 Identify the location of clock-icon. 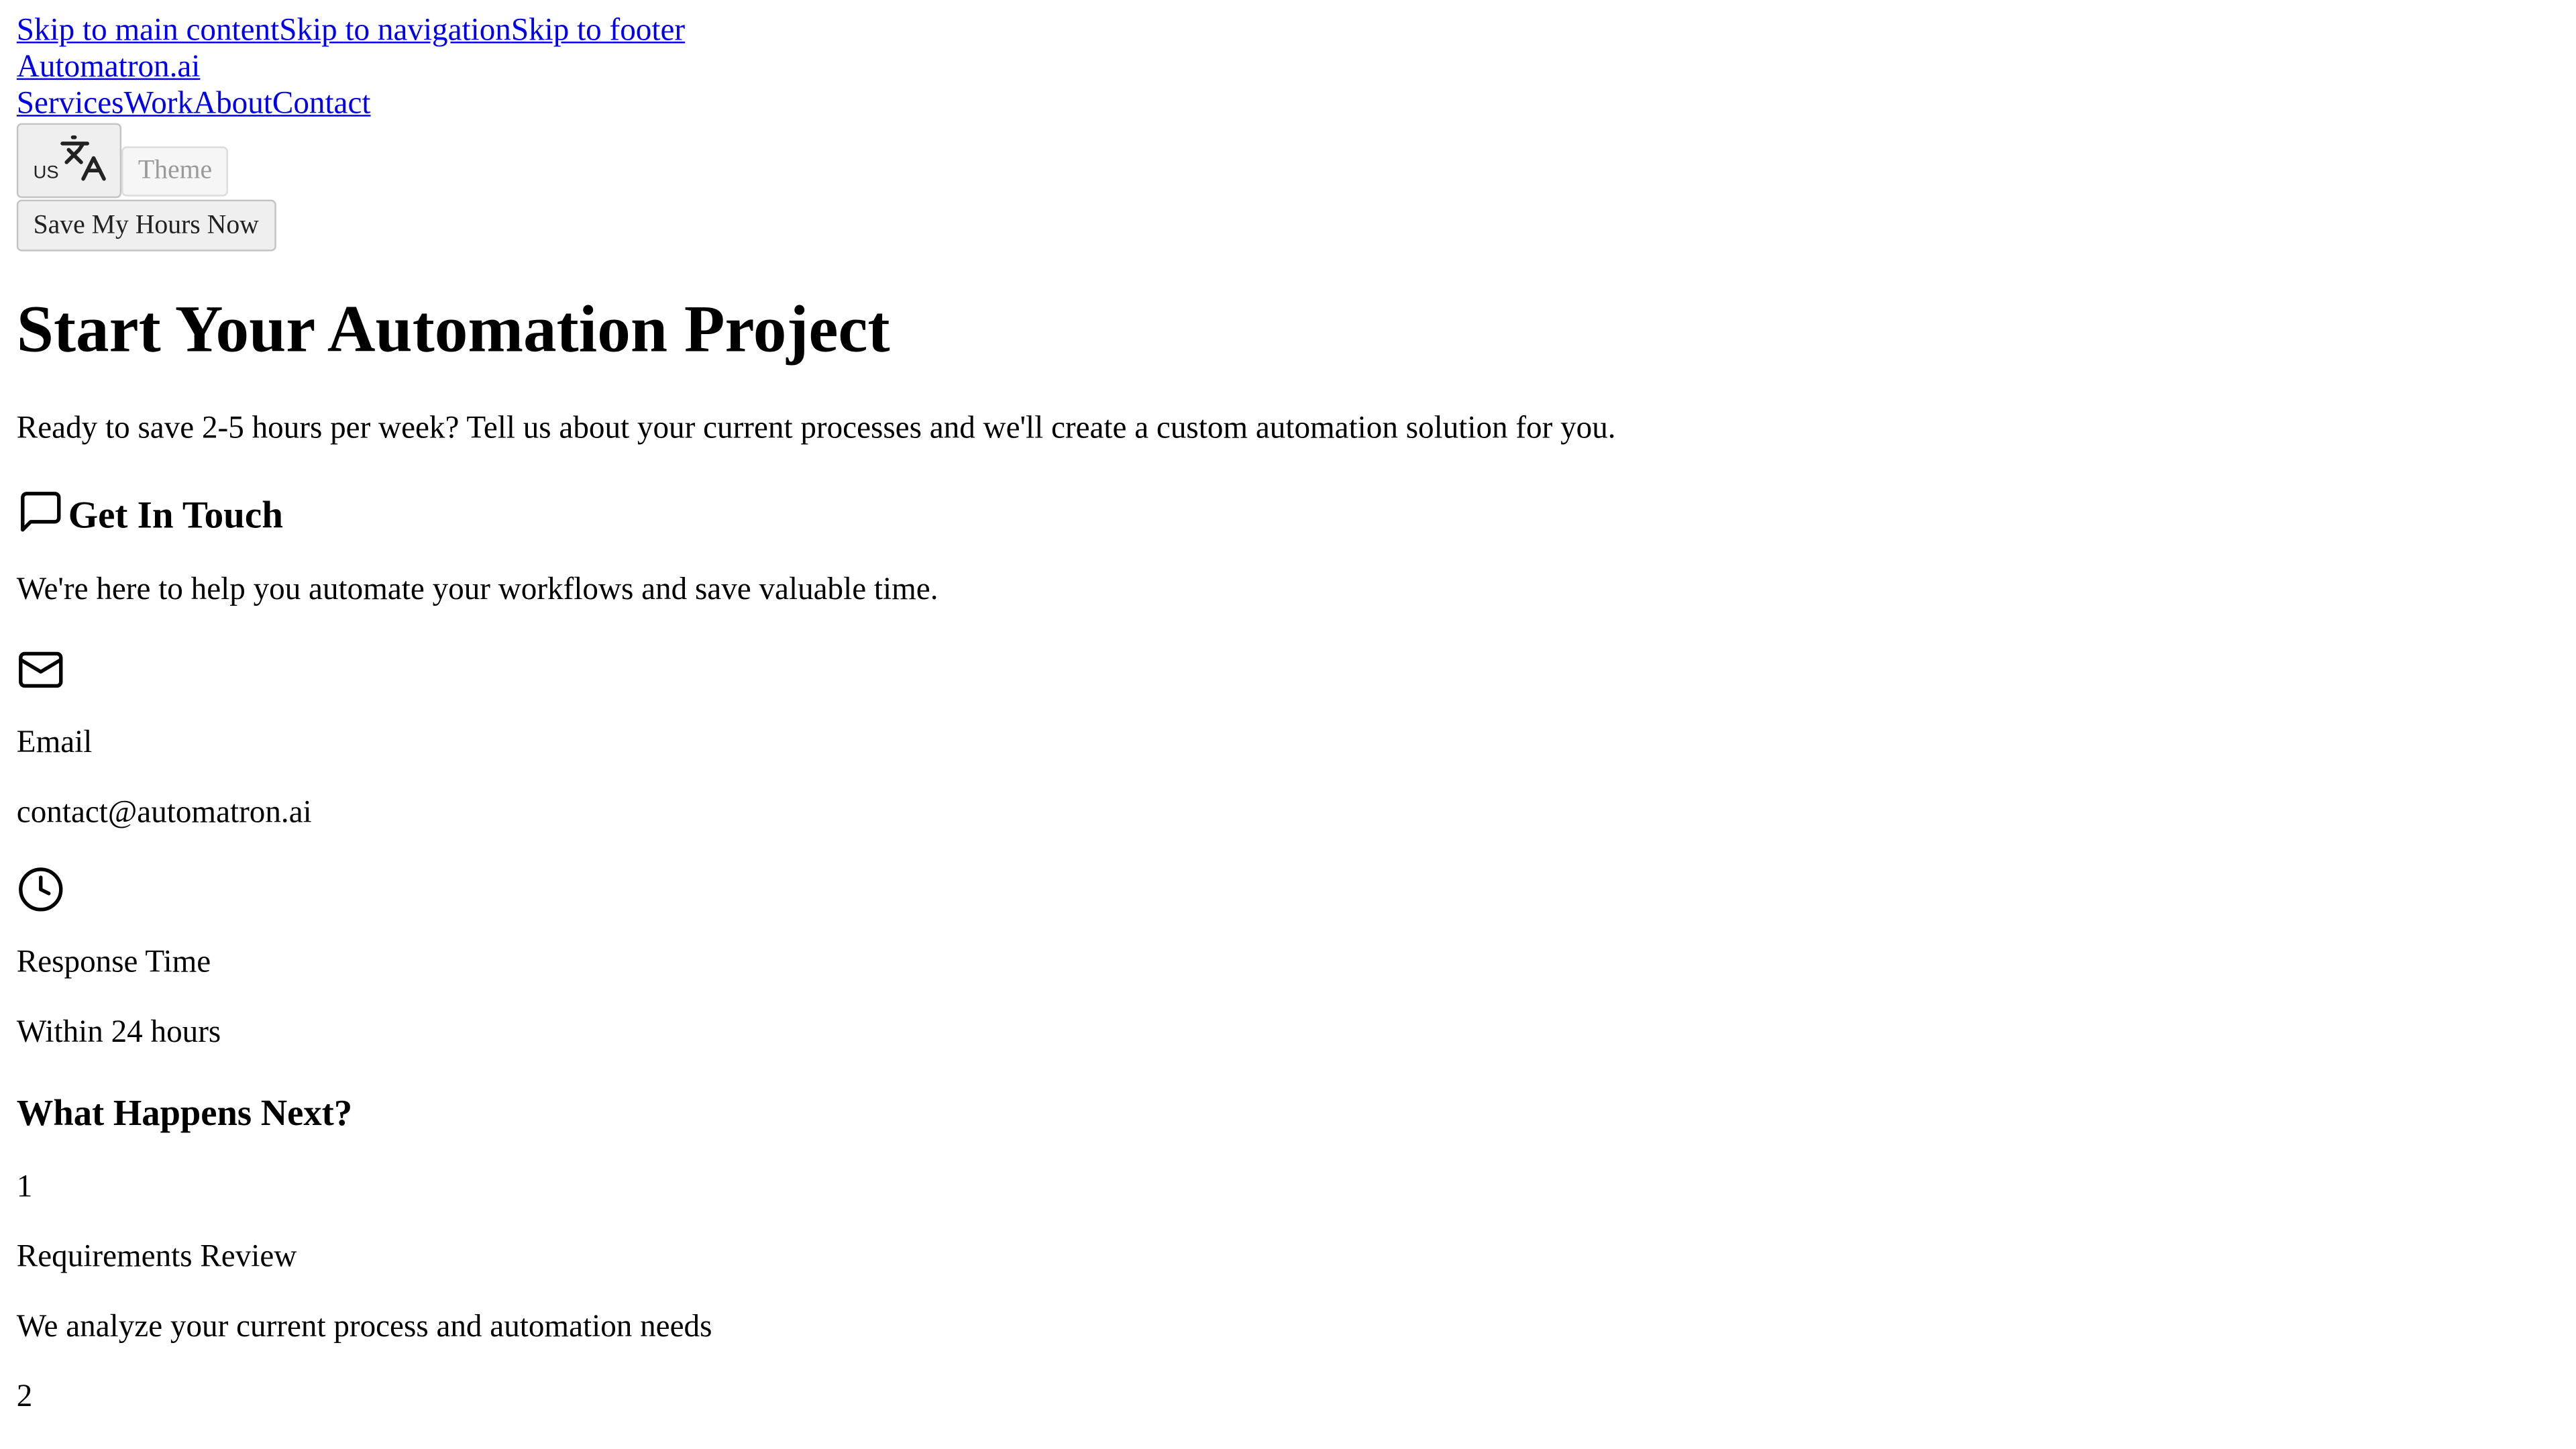
(41, 889).